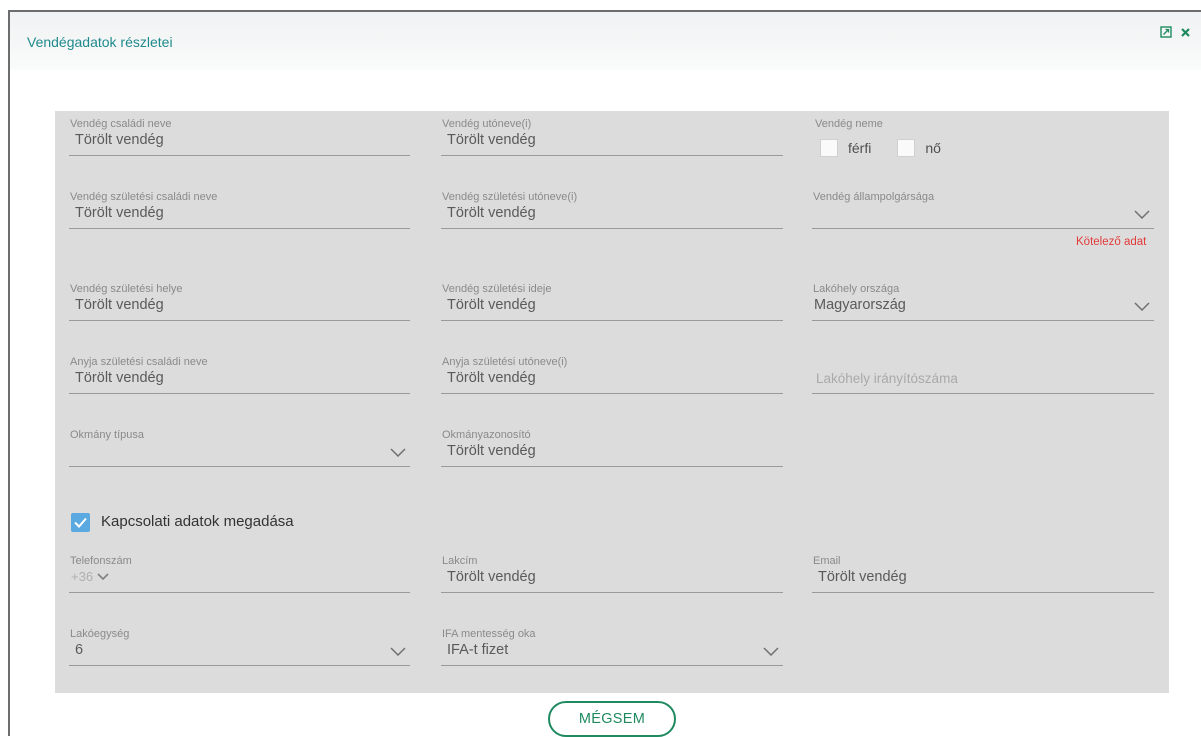 Image resolution: width=1201 pixels, height=737 pixels. What do you see at coordinates (893, 148) in the screenshot?
I see `gender-options: férfi nő` at bounding box center [893, 148].